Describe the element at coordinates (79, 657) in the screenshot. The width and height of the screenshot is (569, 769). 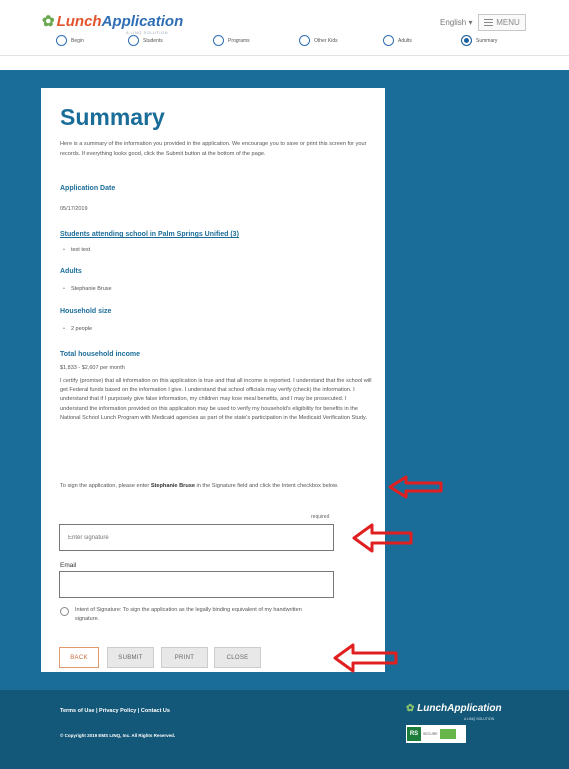
I see `back-button: BACK` at that location.